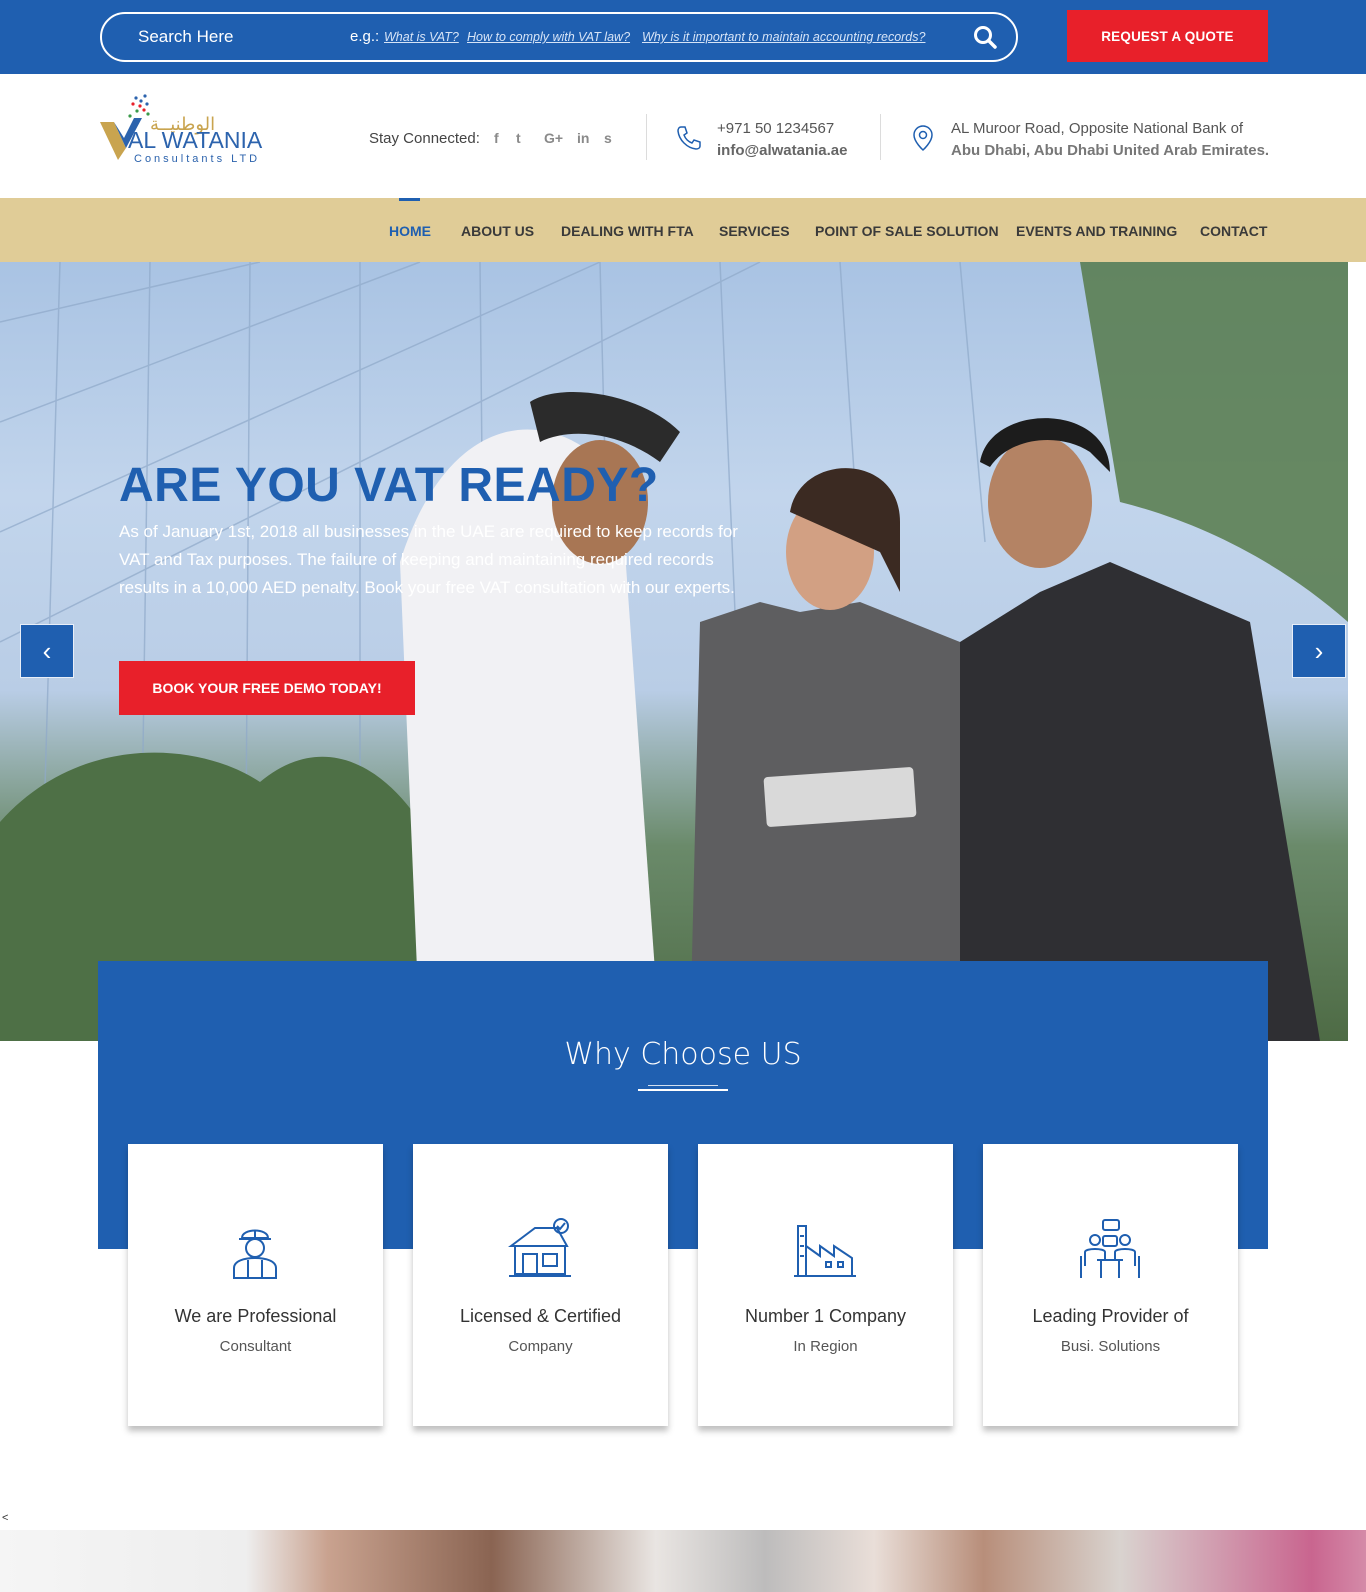 The width and height of the screenshot is (1366, 1592). Describe the element at coordinates (1233, 231) in the screenshot. I see `nav-contact: CONTACT` at that location.